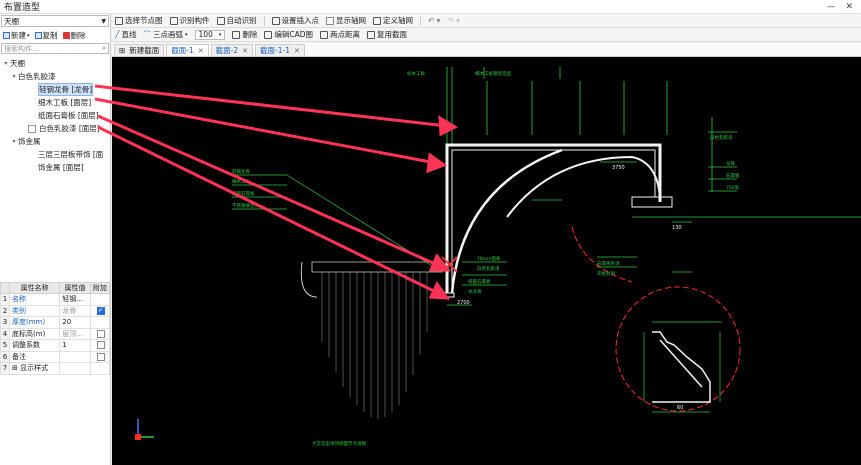  I want to click on expand-icon: ⊞, so click(16, 368).